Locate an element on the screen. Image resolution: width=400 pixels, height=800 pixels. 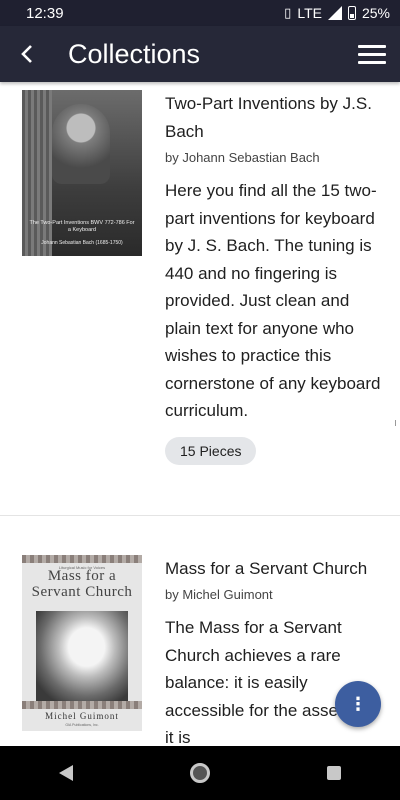
cover-title: Mass for a Servant Church is located at coordinates (82, 584).